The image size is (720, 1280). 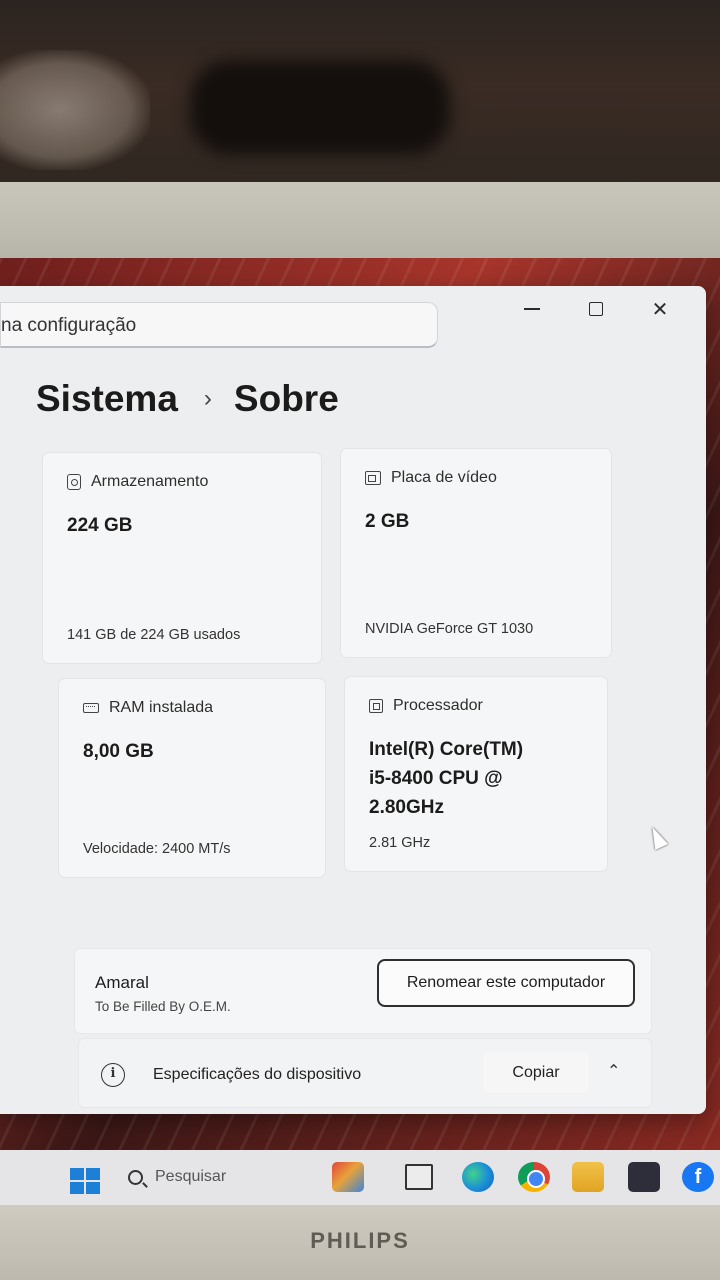 What do you see at coordinates (150, 481) in the screenshot?
I see `storage-card-title: Armazenamento` at bounding box center [150, 481].